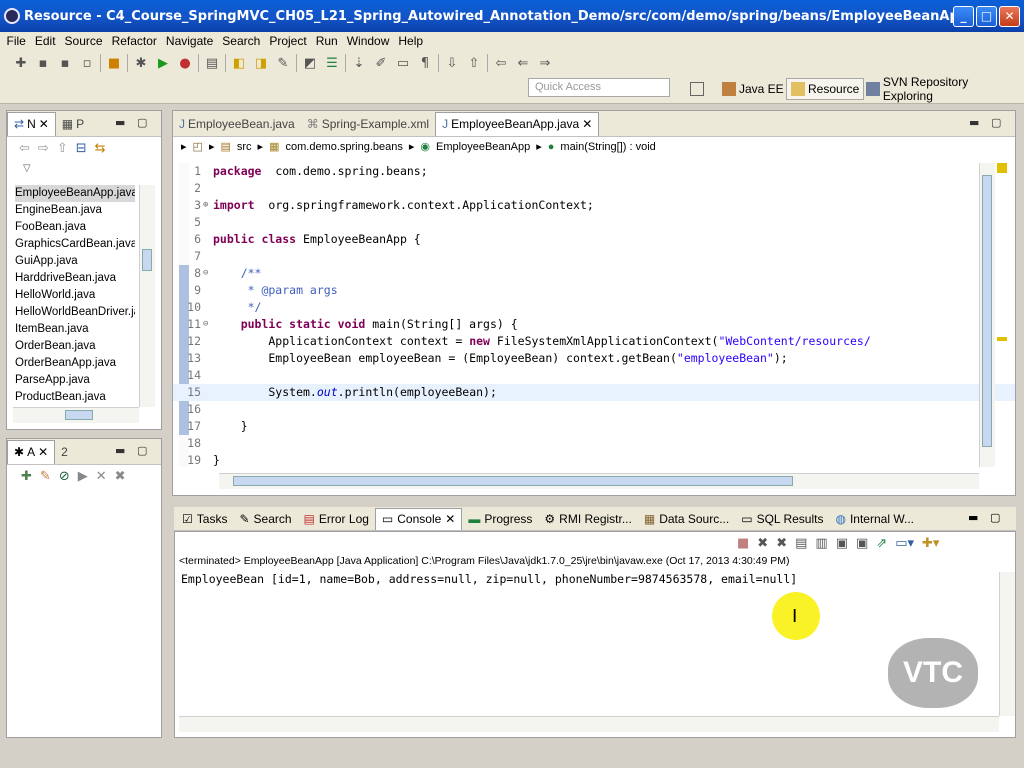  Describe the element at coordinates (881, 543) in the screenshot. I see `pin-console-icon: ⇗` at that location.